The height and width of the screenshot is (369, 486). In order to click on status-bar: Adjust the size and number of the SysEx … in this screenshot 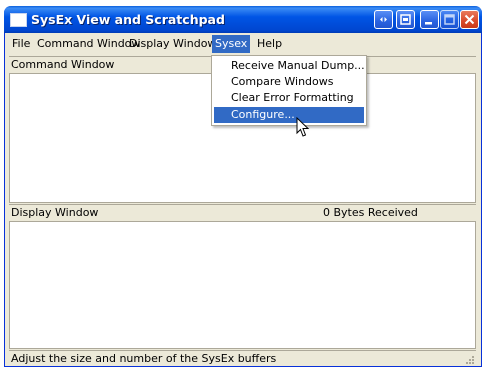, I will do `click(242, 357)`.